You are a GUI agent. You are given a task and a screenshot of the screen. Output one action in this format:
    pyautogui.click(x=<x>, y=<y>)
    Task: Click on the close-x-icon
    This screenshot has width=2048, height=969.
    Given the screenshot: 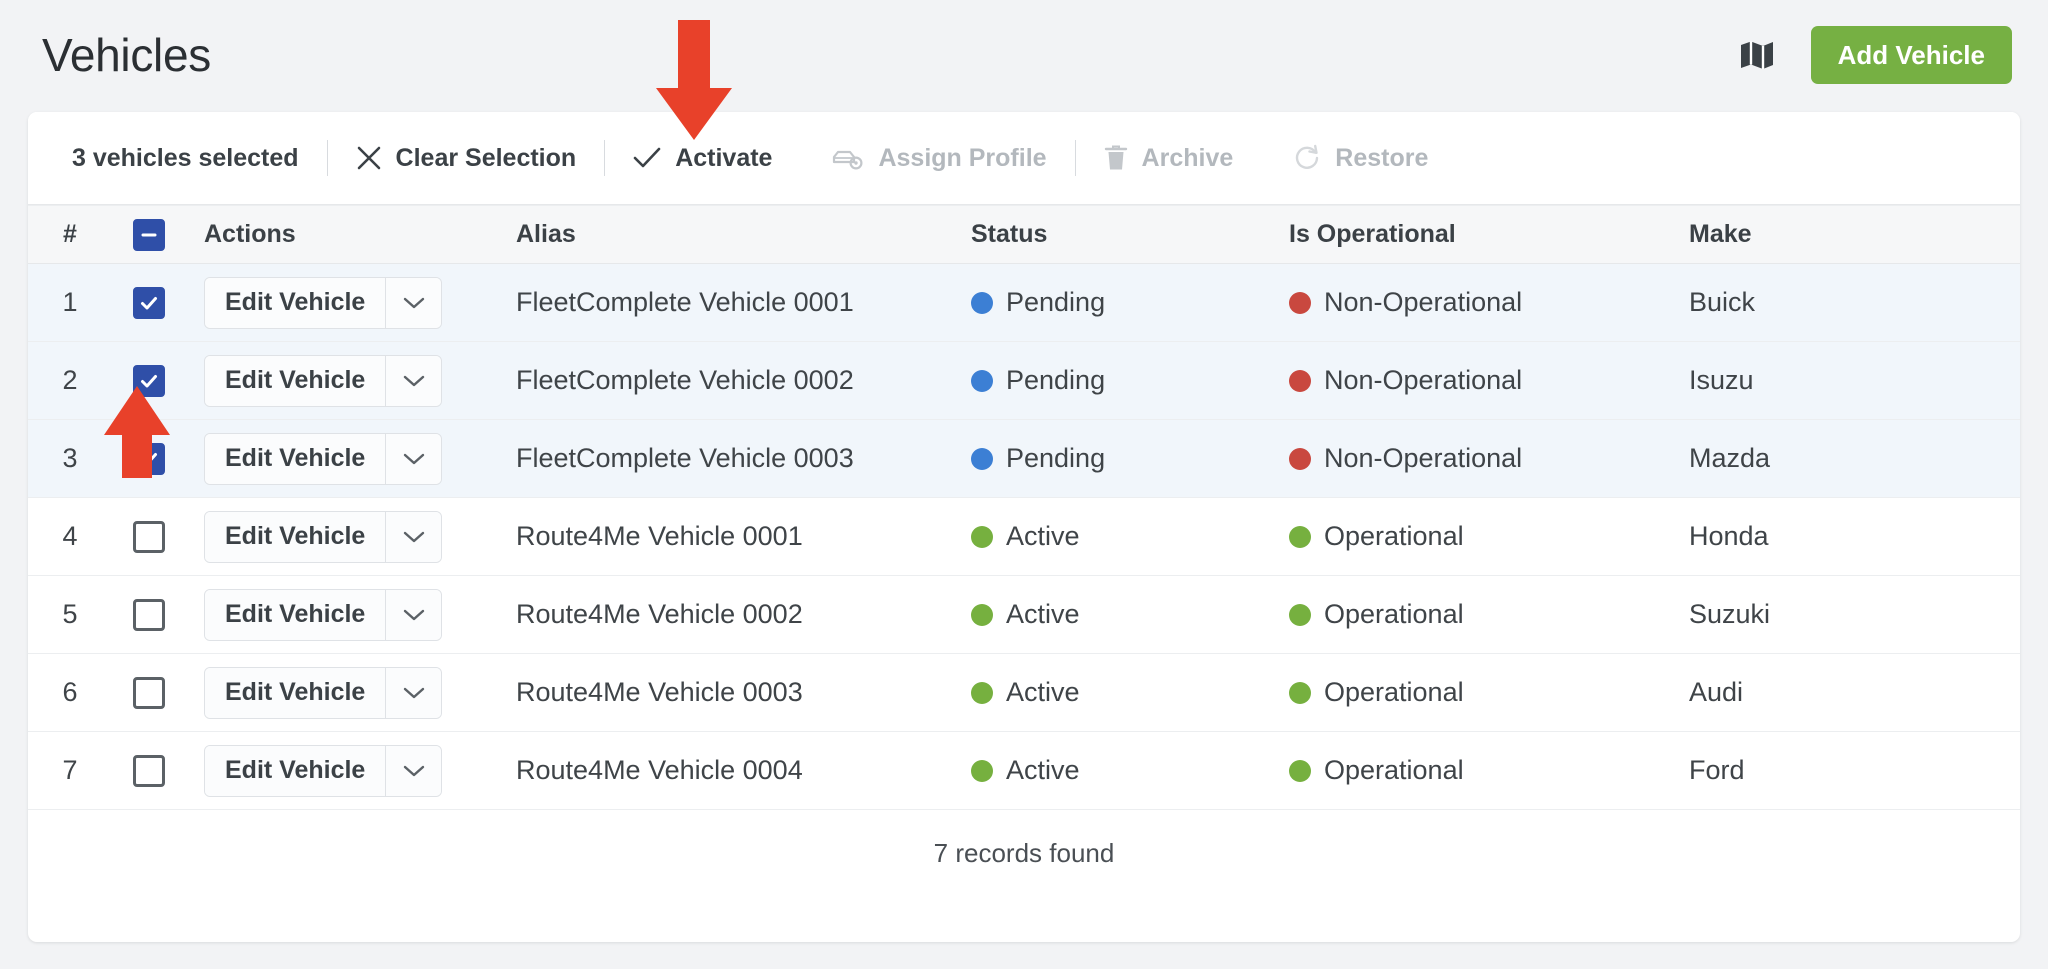 What is the action you would take?
    pyautogui.click(x=369, y=158)
    